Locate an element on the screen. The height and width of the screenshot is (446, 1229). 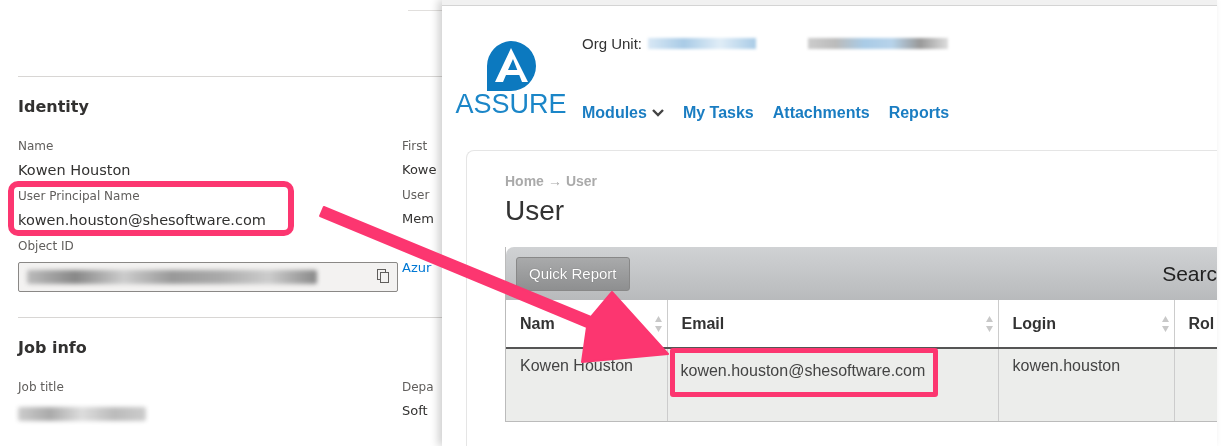
page-title: User is located at coordinates (535, 211).